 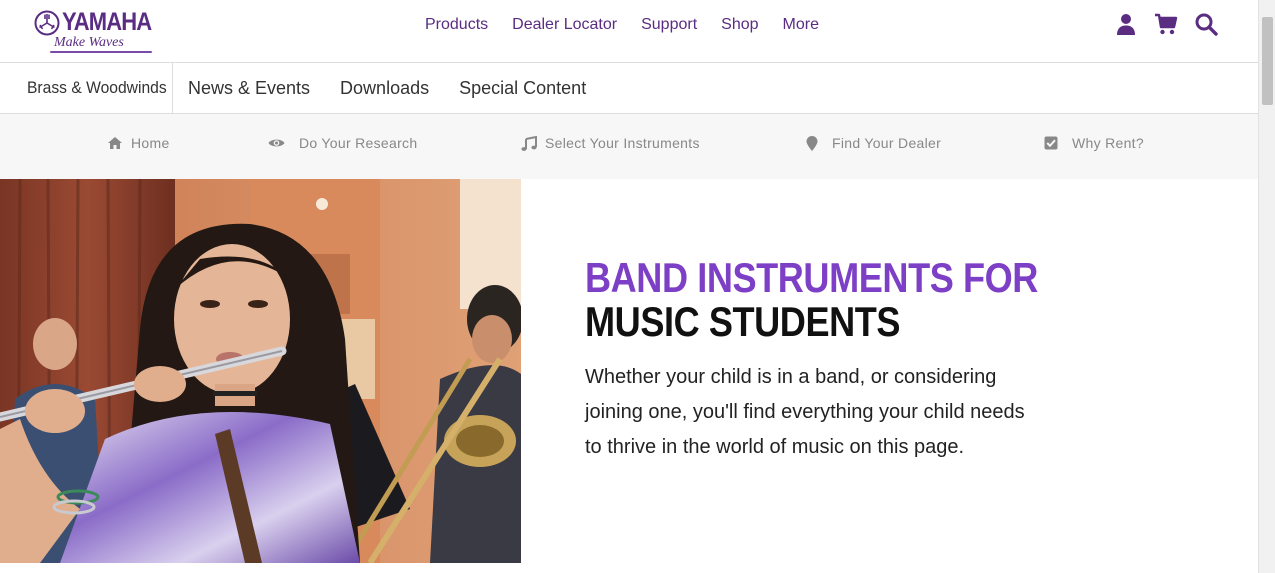 What do you see at coordinates (1108, 143) in the screenshot?
I see `step-why-rent-label: Why Rent?` at bounding box center [1108, 143].